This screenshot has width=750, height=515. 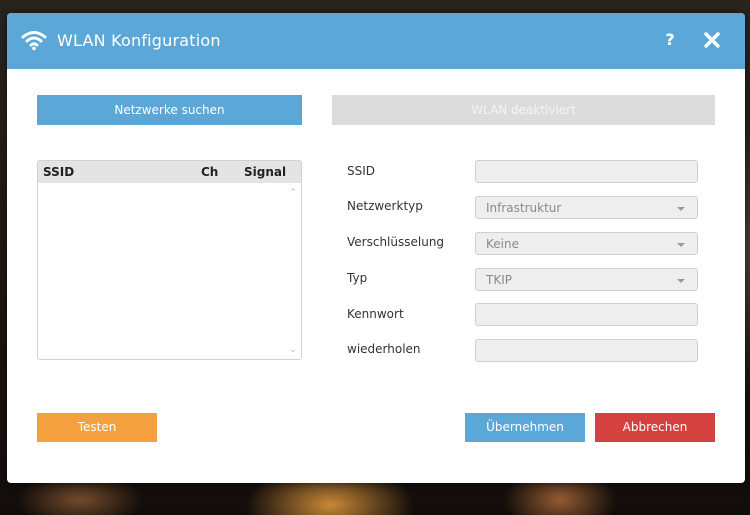 What do you see at coordinates (586, 171) in the screenshot?
I see `ssid-input` at bounding box center [586, 171].